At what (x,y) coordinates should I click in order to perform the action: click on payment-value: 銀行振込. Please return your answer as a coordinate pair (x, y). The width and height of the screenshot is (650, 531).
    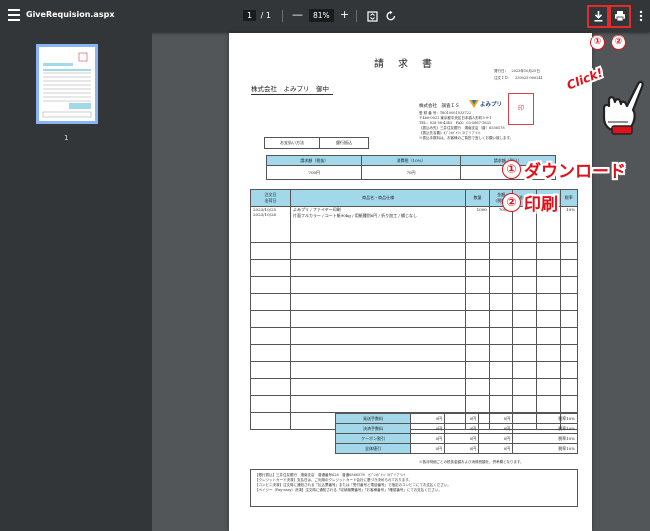
    Looking at the image, I should click on (344, 143).